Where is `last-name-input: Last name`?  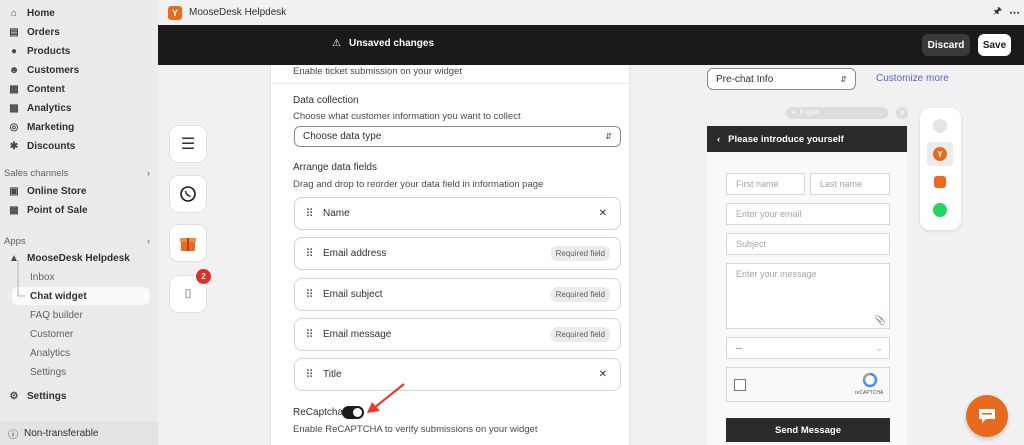
last-name-input: Last name is located at coordinates (850, 184).